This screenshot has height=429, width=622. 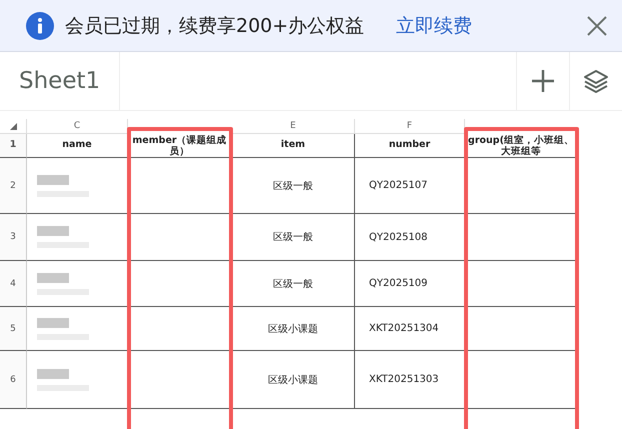 What do you see at coordinates (40, 26) in the screenshot?
I see `info-icon` at bounding box center [40, 26].